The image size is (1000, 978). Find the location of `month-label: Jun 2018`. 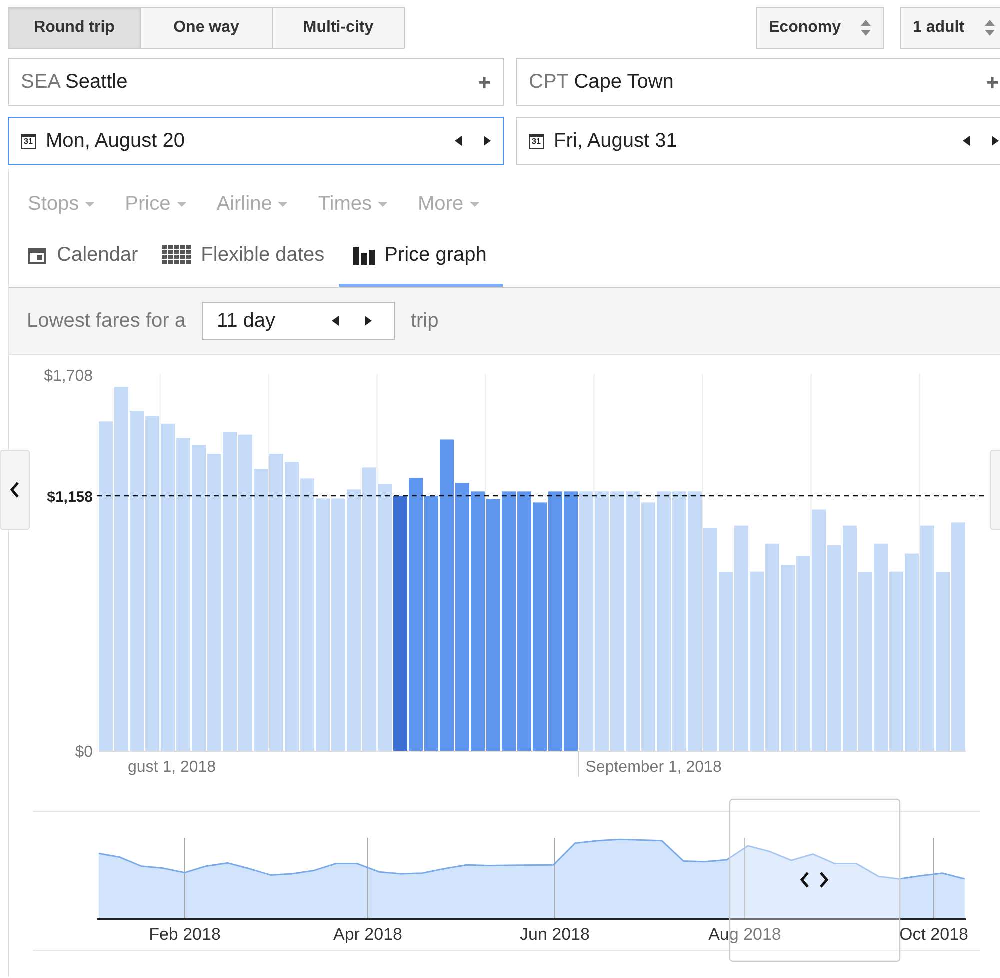

month-label: Jun 2018 is located at coordinates (555, 934).